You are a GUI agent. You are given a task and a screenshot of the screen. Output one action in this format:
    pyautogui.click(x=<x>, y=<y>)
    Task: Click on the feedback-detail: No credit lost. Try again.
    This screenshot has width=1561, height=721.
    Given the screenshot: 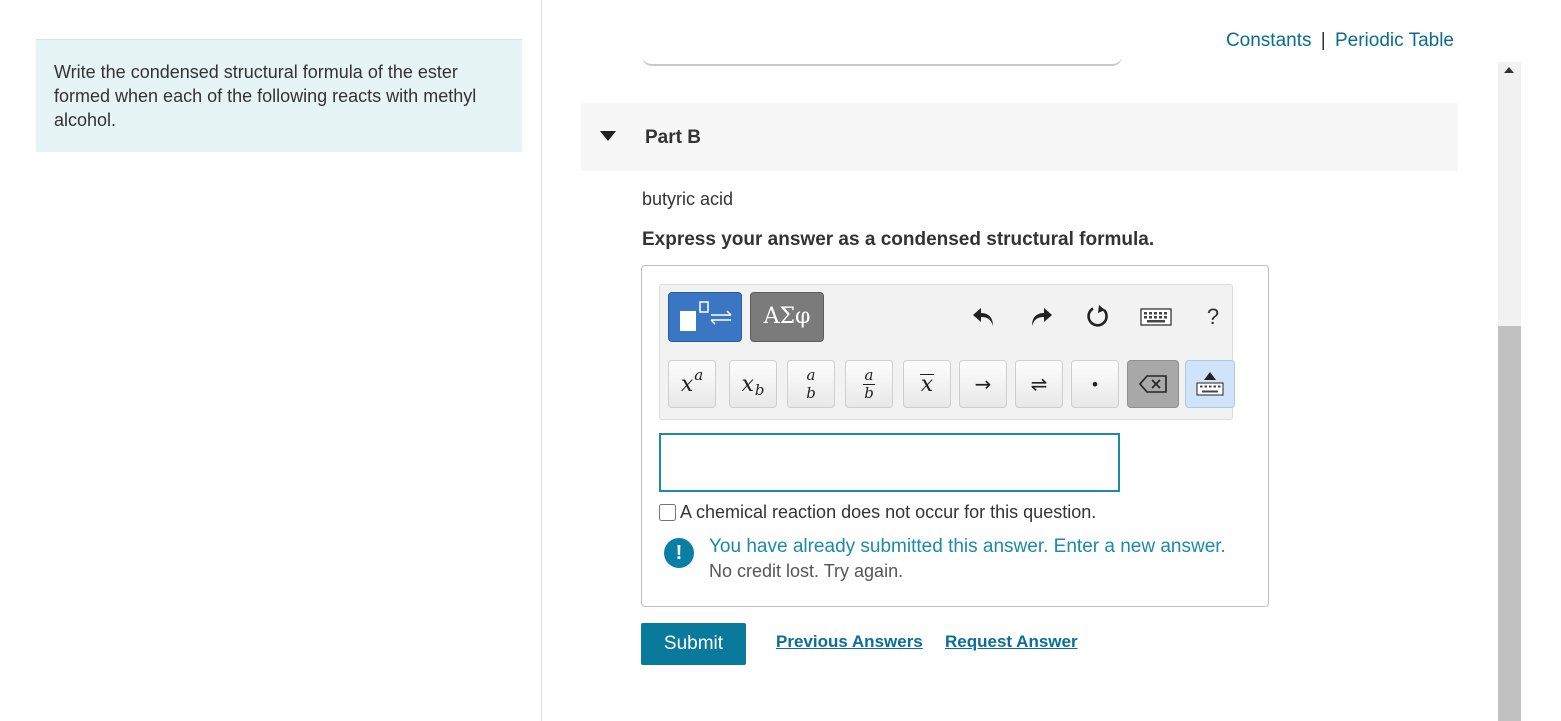 What is the action you would take?
    pyautogui.click(x=806, y=571)
    